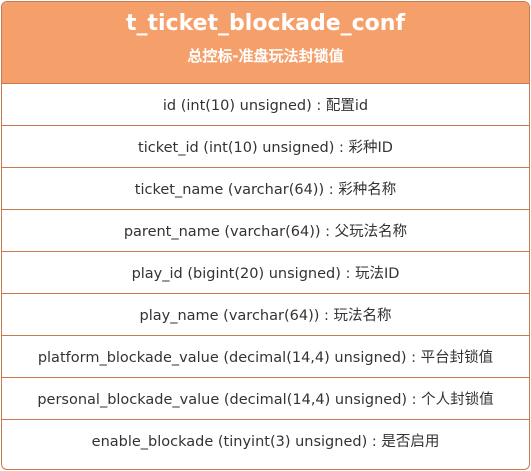 The image size is (531, 471). What do you see at coordinates (265, 189) in the screenshot?
I see `field-row-ticket-name: ticket_name (varchar(64)) : 彩种名称` at bounding box center [265, 189].